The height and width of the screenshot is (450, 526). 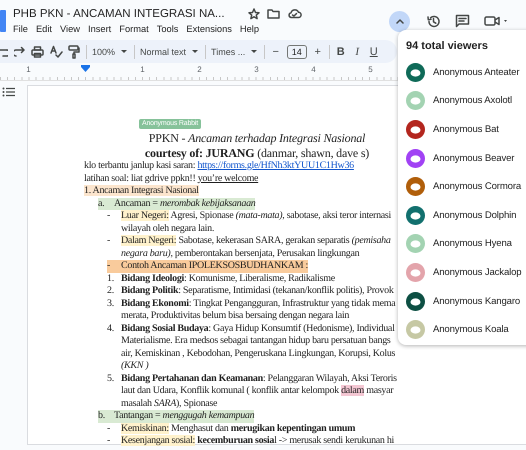 What do you see at coordinates (37, 52) in the screenshot?
I see `print-icon` at bounding box center [37, 52].